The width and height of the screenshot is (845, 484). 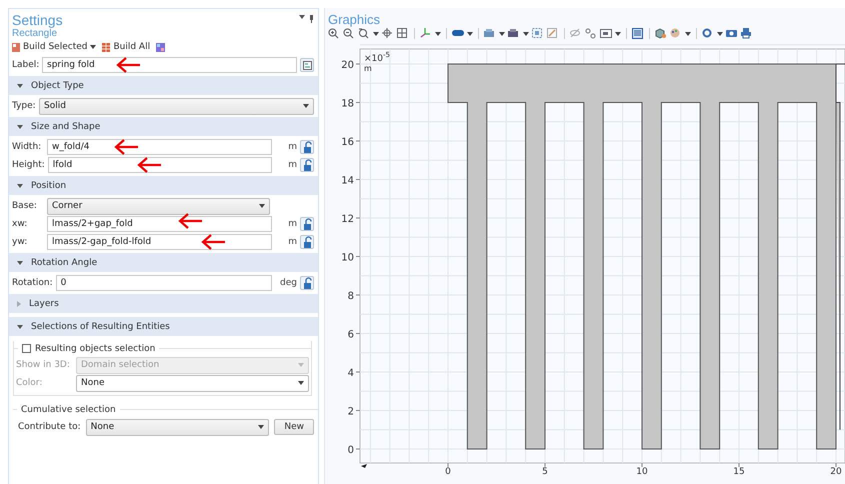 I want to click on cube-icon, so click(x=661, y=33).